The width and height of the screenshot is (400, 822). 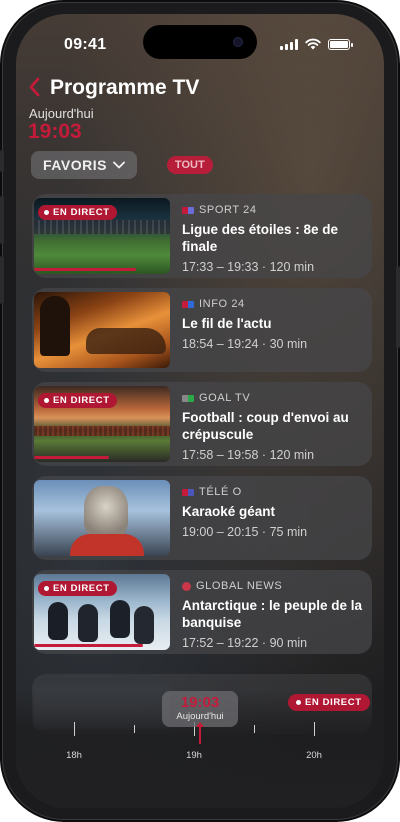 I want to click on now-label: Aujourd'hui, so click(x=200, y=716).